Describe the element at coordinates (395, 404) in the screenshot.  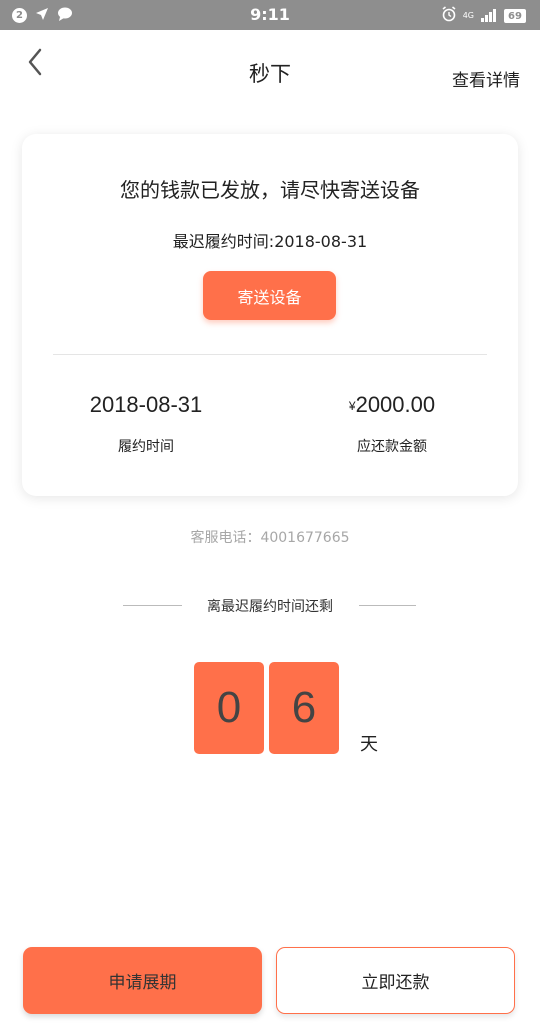
I see `amount-number: 2000.00` at that location.